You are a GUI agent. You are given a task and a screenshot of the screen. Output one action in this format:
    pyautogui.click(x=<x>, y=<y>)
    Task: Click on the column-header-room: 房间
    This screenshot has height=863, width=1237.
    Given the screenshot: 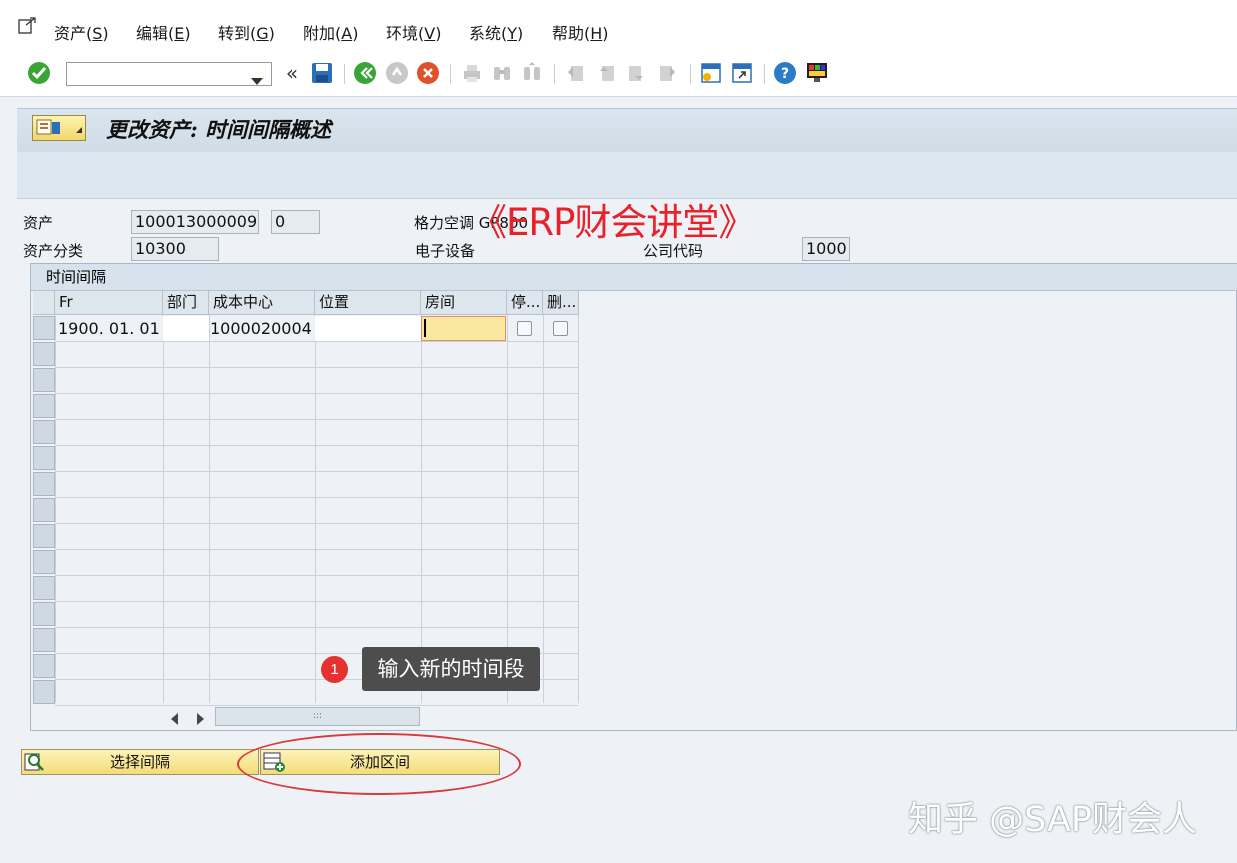 What is the action you would take?
    pyautogui.click(x=464, y=303)
    